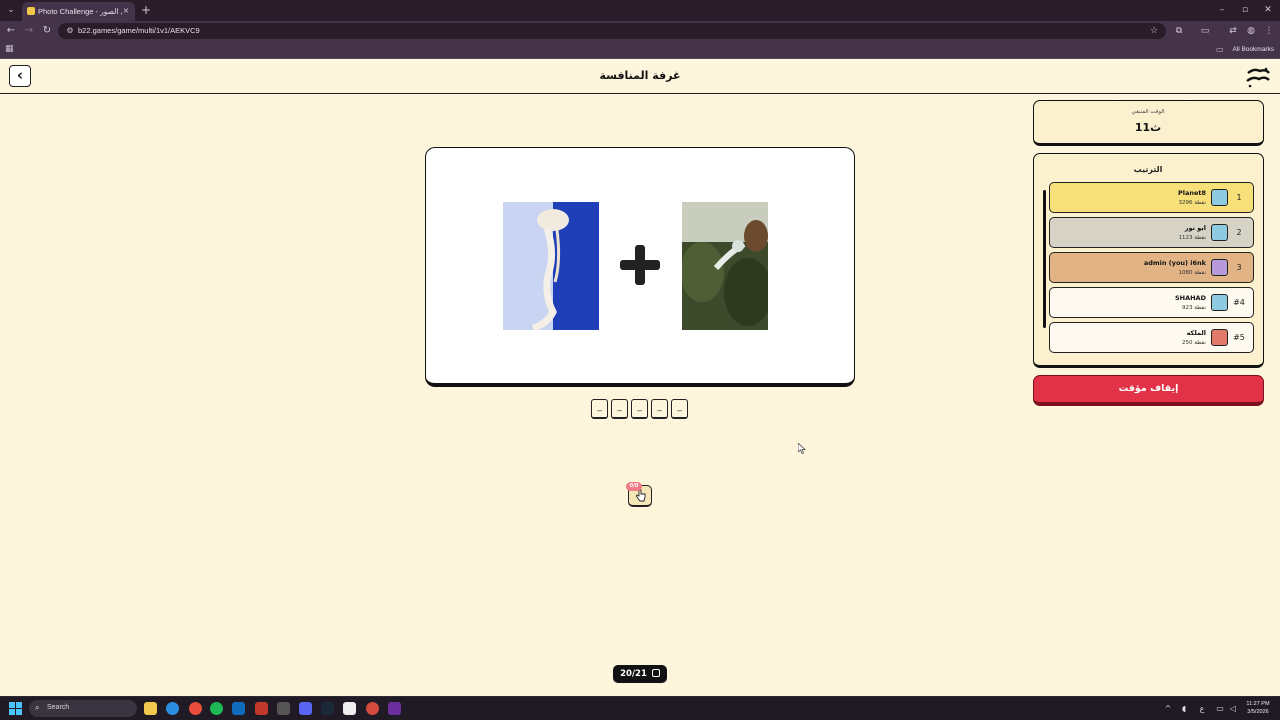  What do you see at coordinates (1195, 228) in the screenshot?
I see `player-name: ابو نور` at bounding box center [1195, 228].